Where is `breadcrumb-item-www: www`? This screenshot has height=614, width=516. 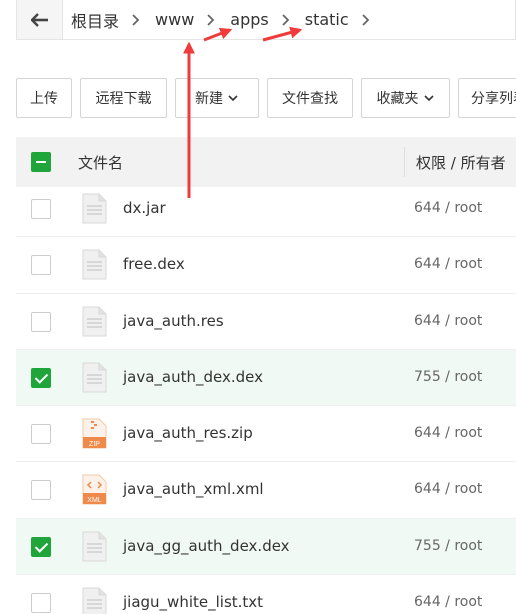 breadcrumb-item-www: www is located at coordinates (186, 19).